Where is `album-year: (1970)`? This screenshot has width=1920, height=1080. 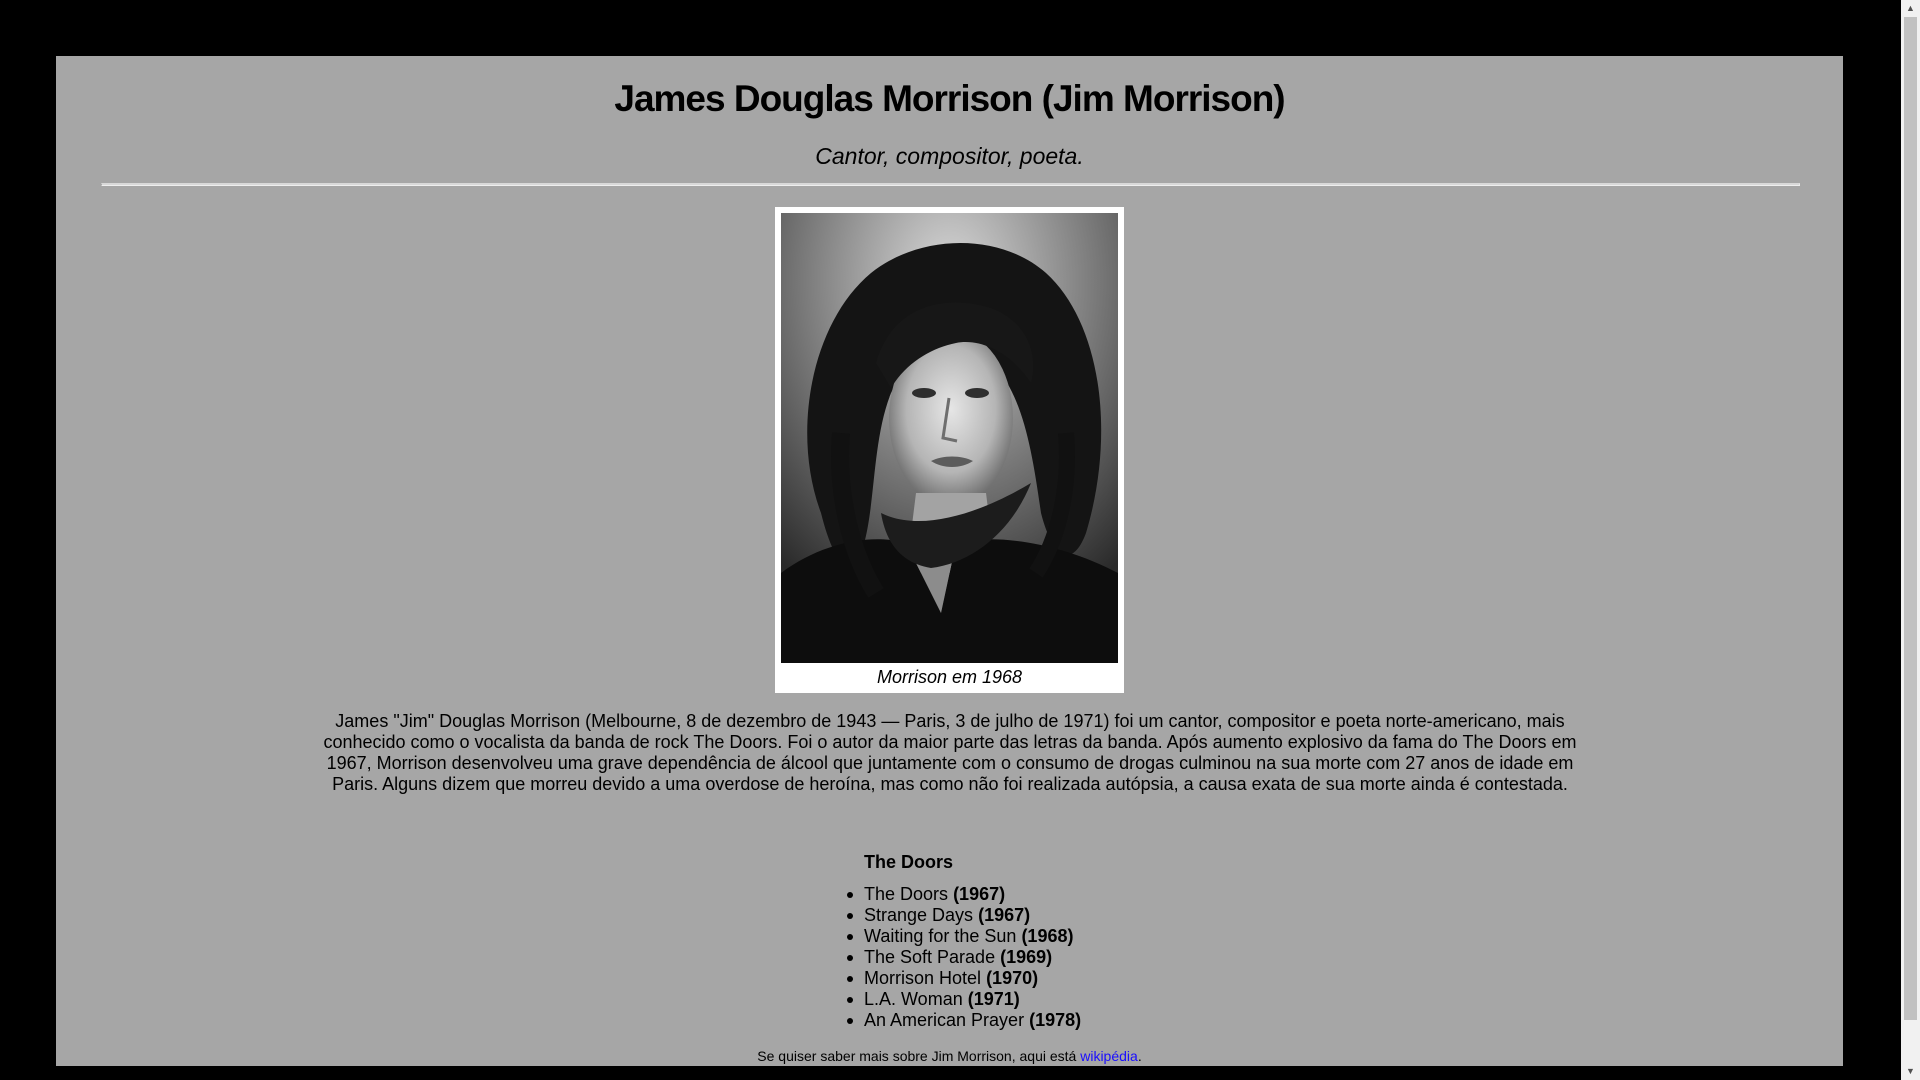
album-year: (1970) is located at coordinates (1012, 978).